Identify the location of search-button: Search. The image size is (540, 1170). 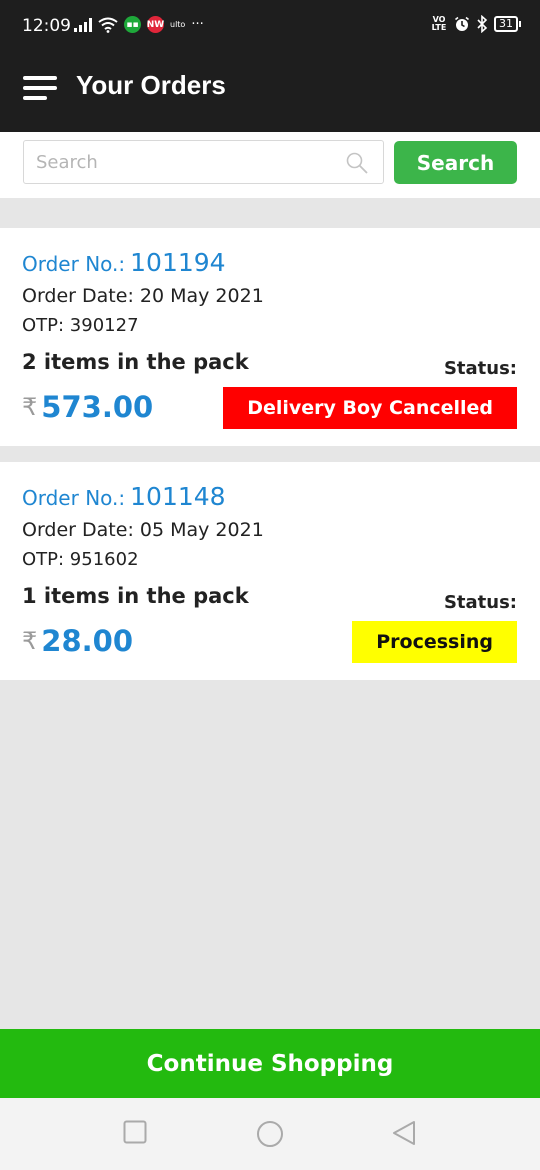
(455, 162).